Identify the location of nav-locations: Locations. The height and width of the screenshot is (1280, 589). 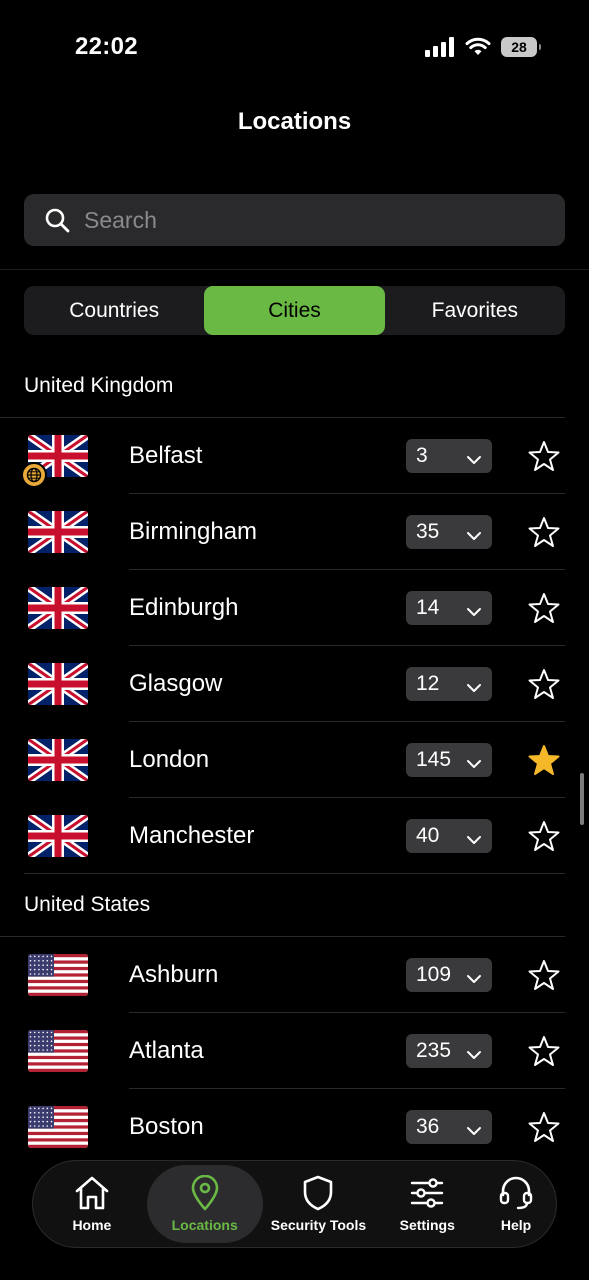
(204, 1204).